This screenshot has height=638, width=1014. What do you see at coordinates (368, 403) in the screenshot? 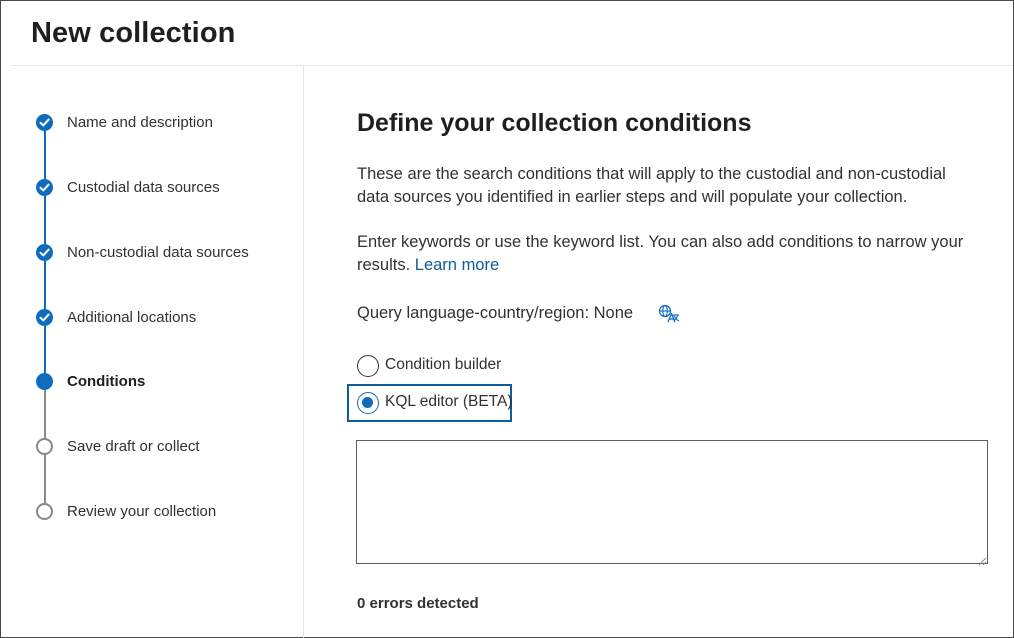
I see `kql-editor-radio` at bounding box center [368, 403].